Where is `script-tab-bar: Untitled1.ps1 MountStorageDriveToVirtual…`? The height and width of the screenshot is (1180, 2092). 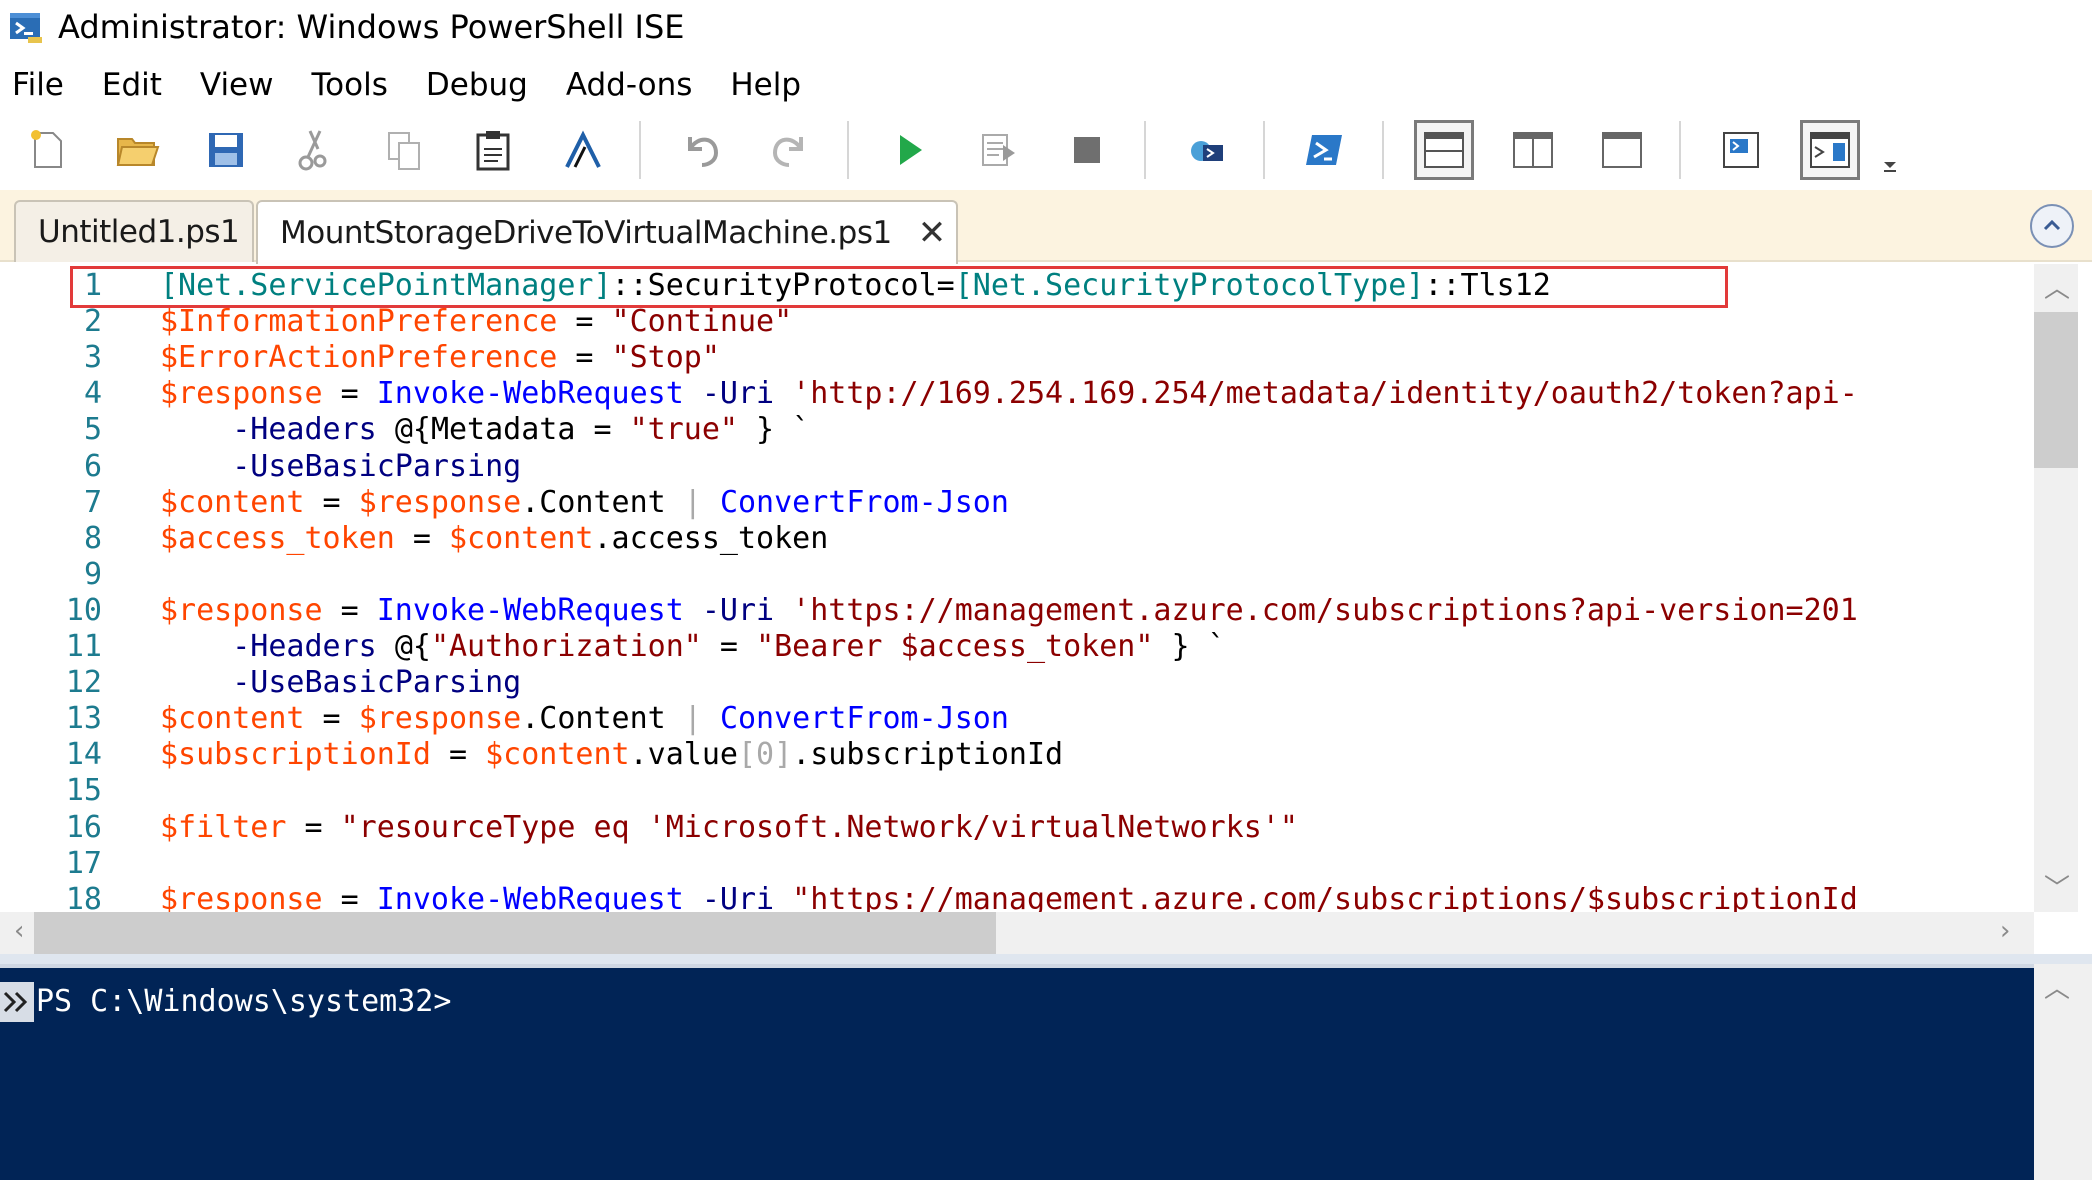
script-tab-bar: Untitled1.ps1 MountStorageDriveToVirtual… is located at coordinates (1046, 227).